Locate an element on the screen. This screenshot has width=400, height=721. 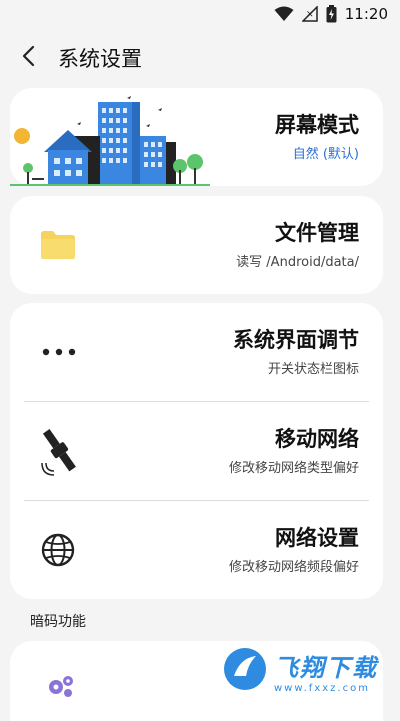
file-manager-card: 文件管理 读写 /Android/data/ is located at coordinates (196, 245).